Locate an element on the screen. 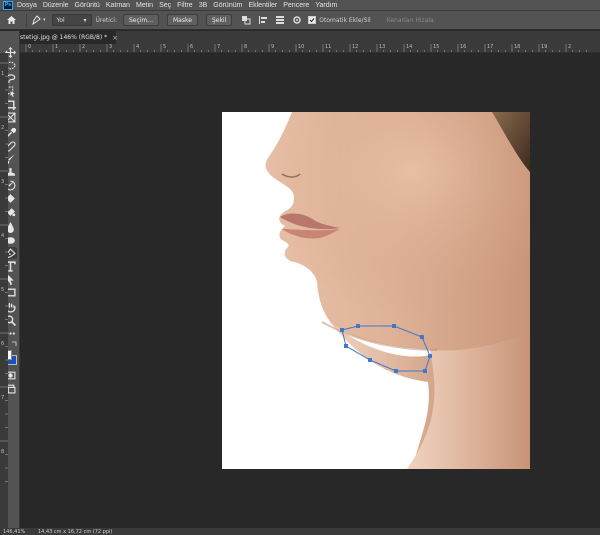  home-icon is located at coordinates (11, 20).